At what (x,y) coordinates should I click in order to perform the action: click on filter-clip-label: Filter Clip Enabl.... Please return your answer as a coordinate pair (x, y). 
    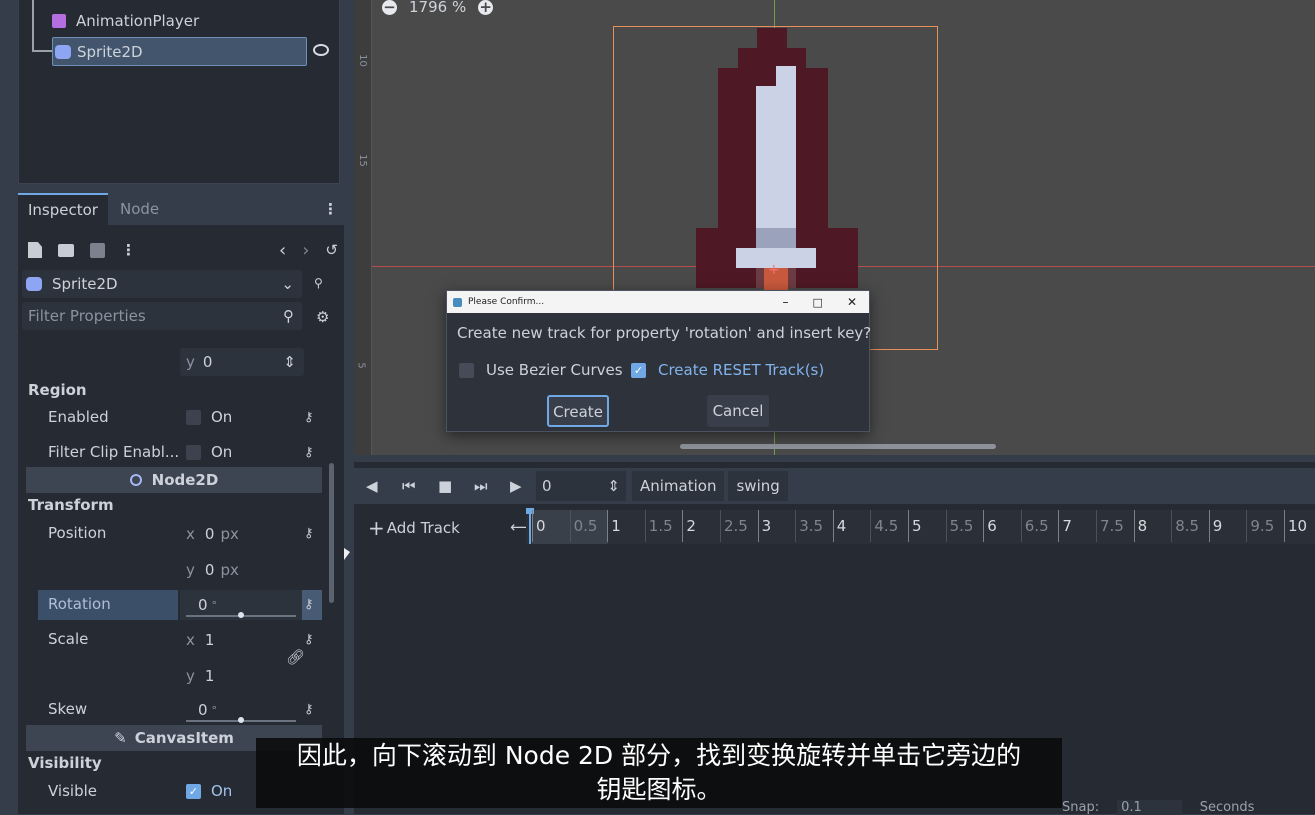
    Looking at the image, I should click on (114, 452).